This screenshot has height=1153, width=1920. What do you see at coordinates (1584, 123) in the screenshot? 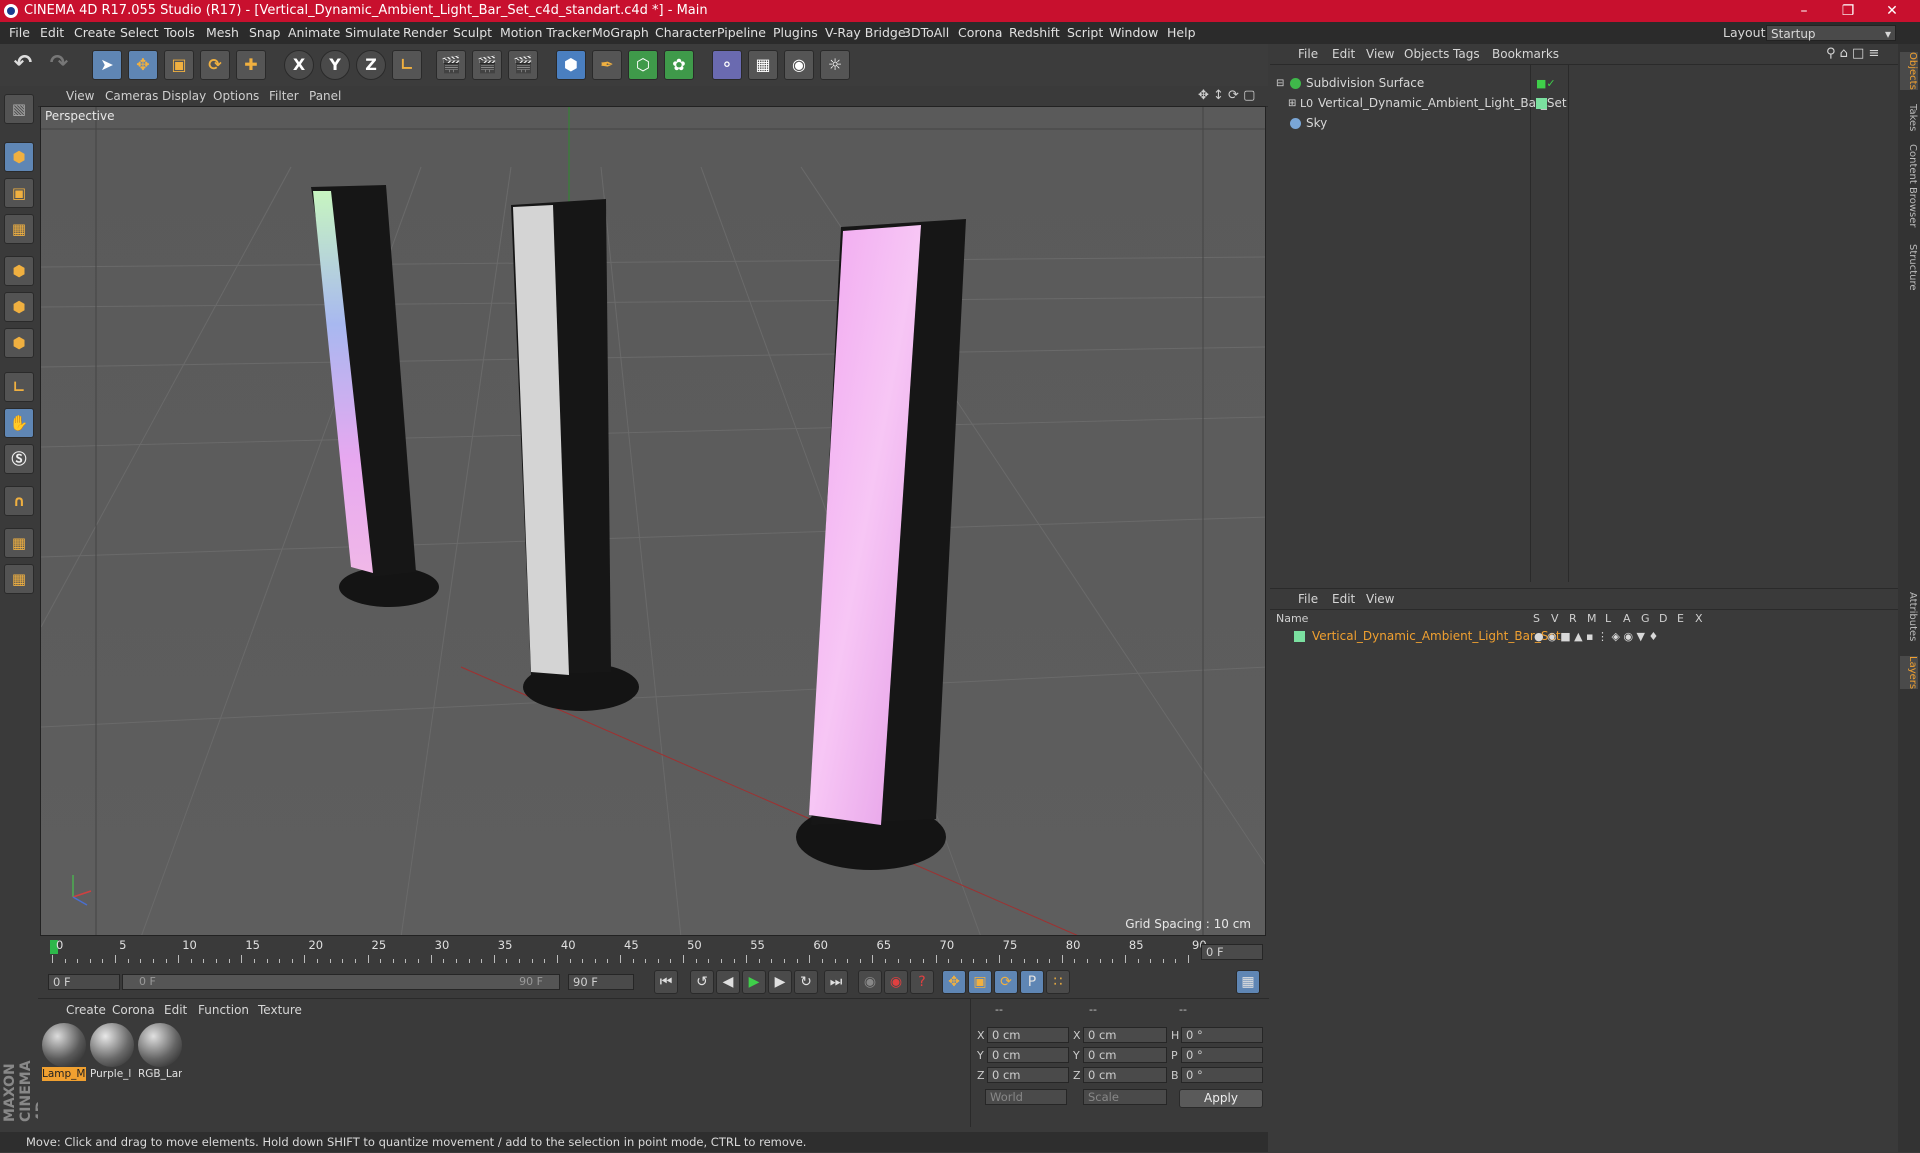
I see `object-row: Sky` at bounding box center [1584, 123].